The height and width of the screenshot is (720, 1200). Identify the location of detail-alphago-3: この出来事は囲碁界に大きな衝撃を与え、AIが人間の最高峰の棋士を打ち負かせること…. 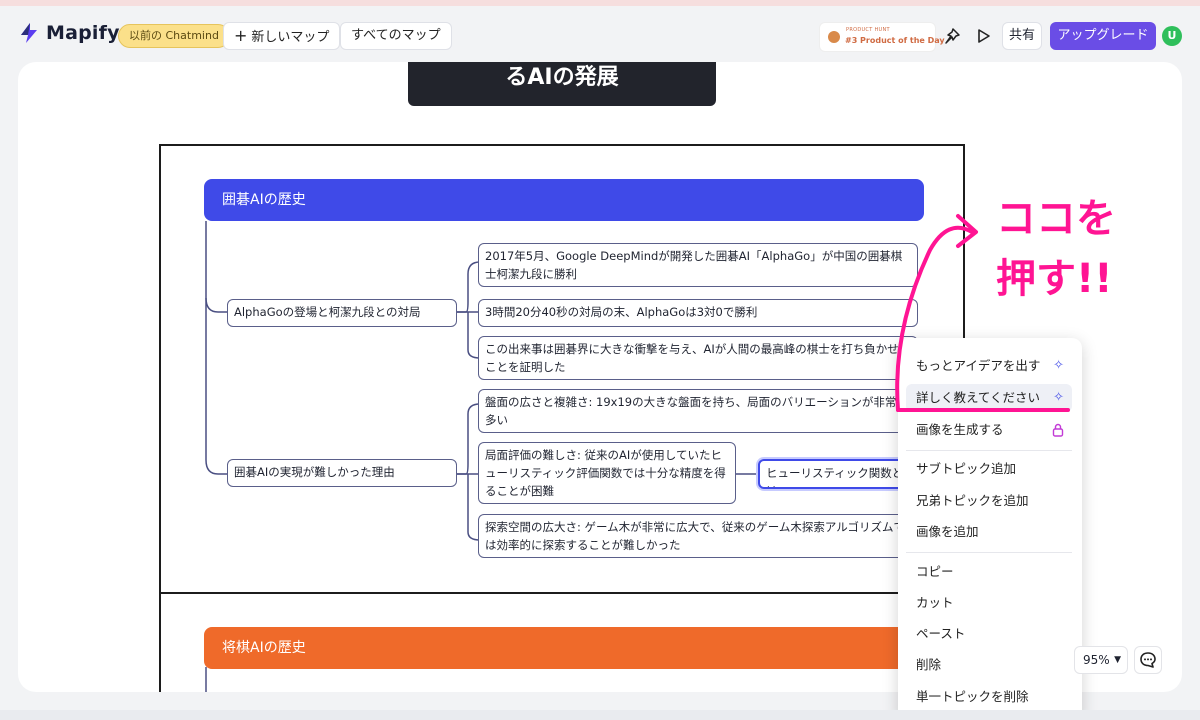
(698, 358).